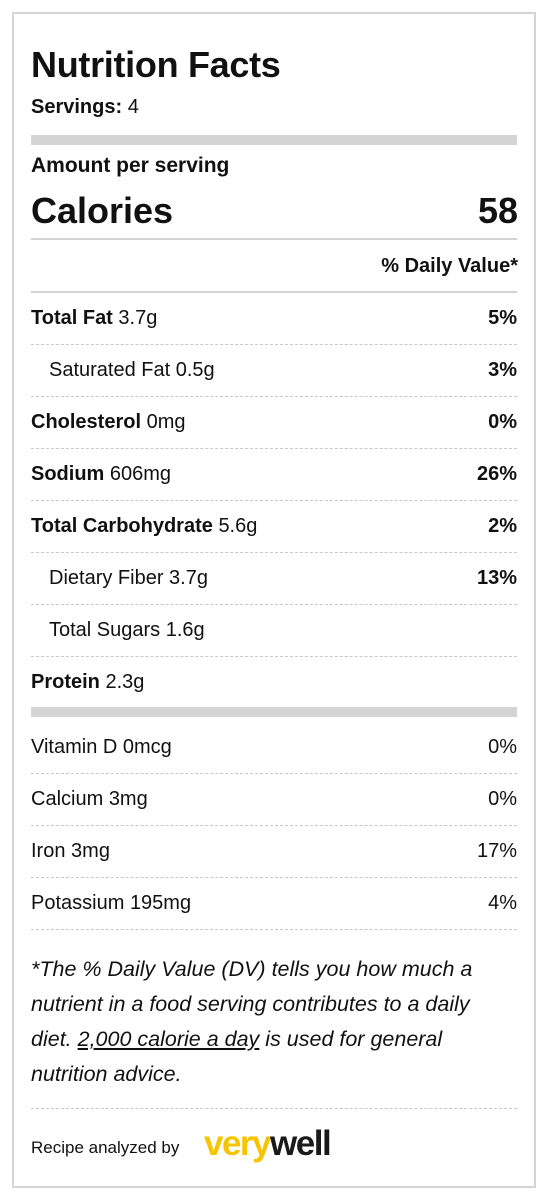  I want to click on nutrient-label: Sodium, so click(68, 474).